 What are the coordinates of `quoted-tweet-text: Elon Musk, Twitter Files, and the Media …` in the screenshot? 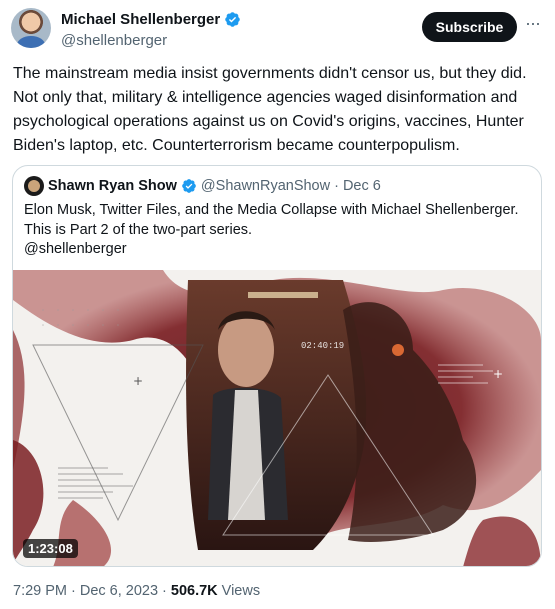 It's located at (271, 229).